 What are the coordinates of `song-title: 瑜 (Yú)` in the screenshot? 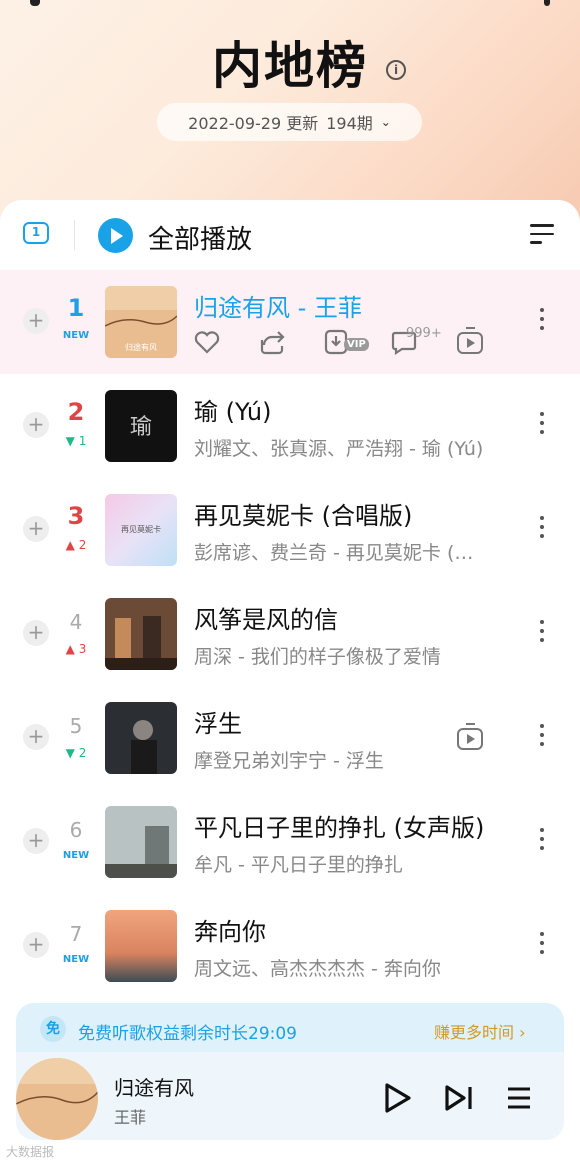 It's located at (233, 412).